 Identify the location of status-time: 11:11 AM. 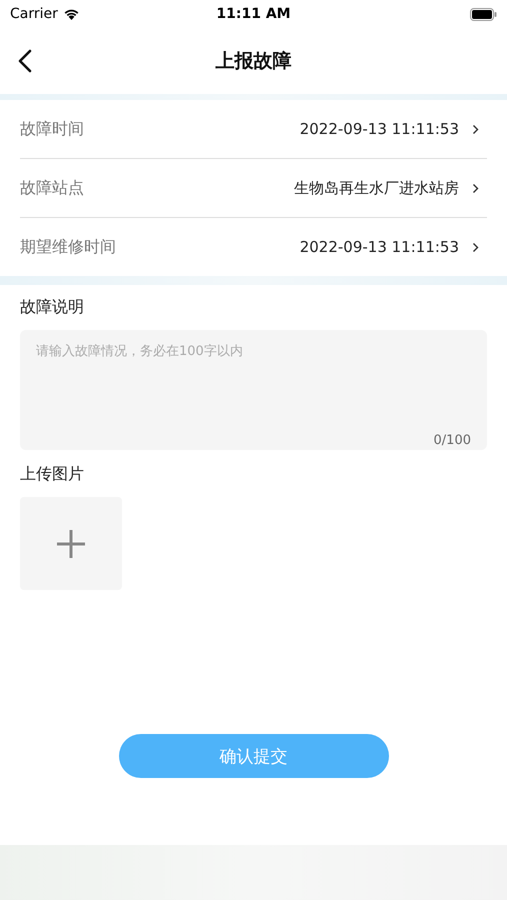
(253, 14).